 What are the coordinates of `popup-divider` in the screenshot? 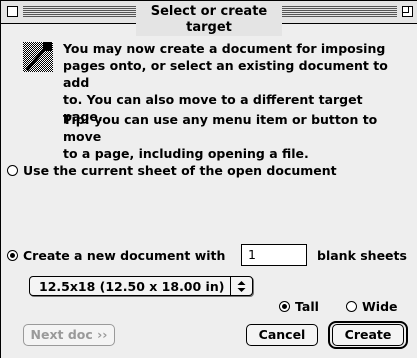 It's located at (230, 286).